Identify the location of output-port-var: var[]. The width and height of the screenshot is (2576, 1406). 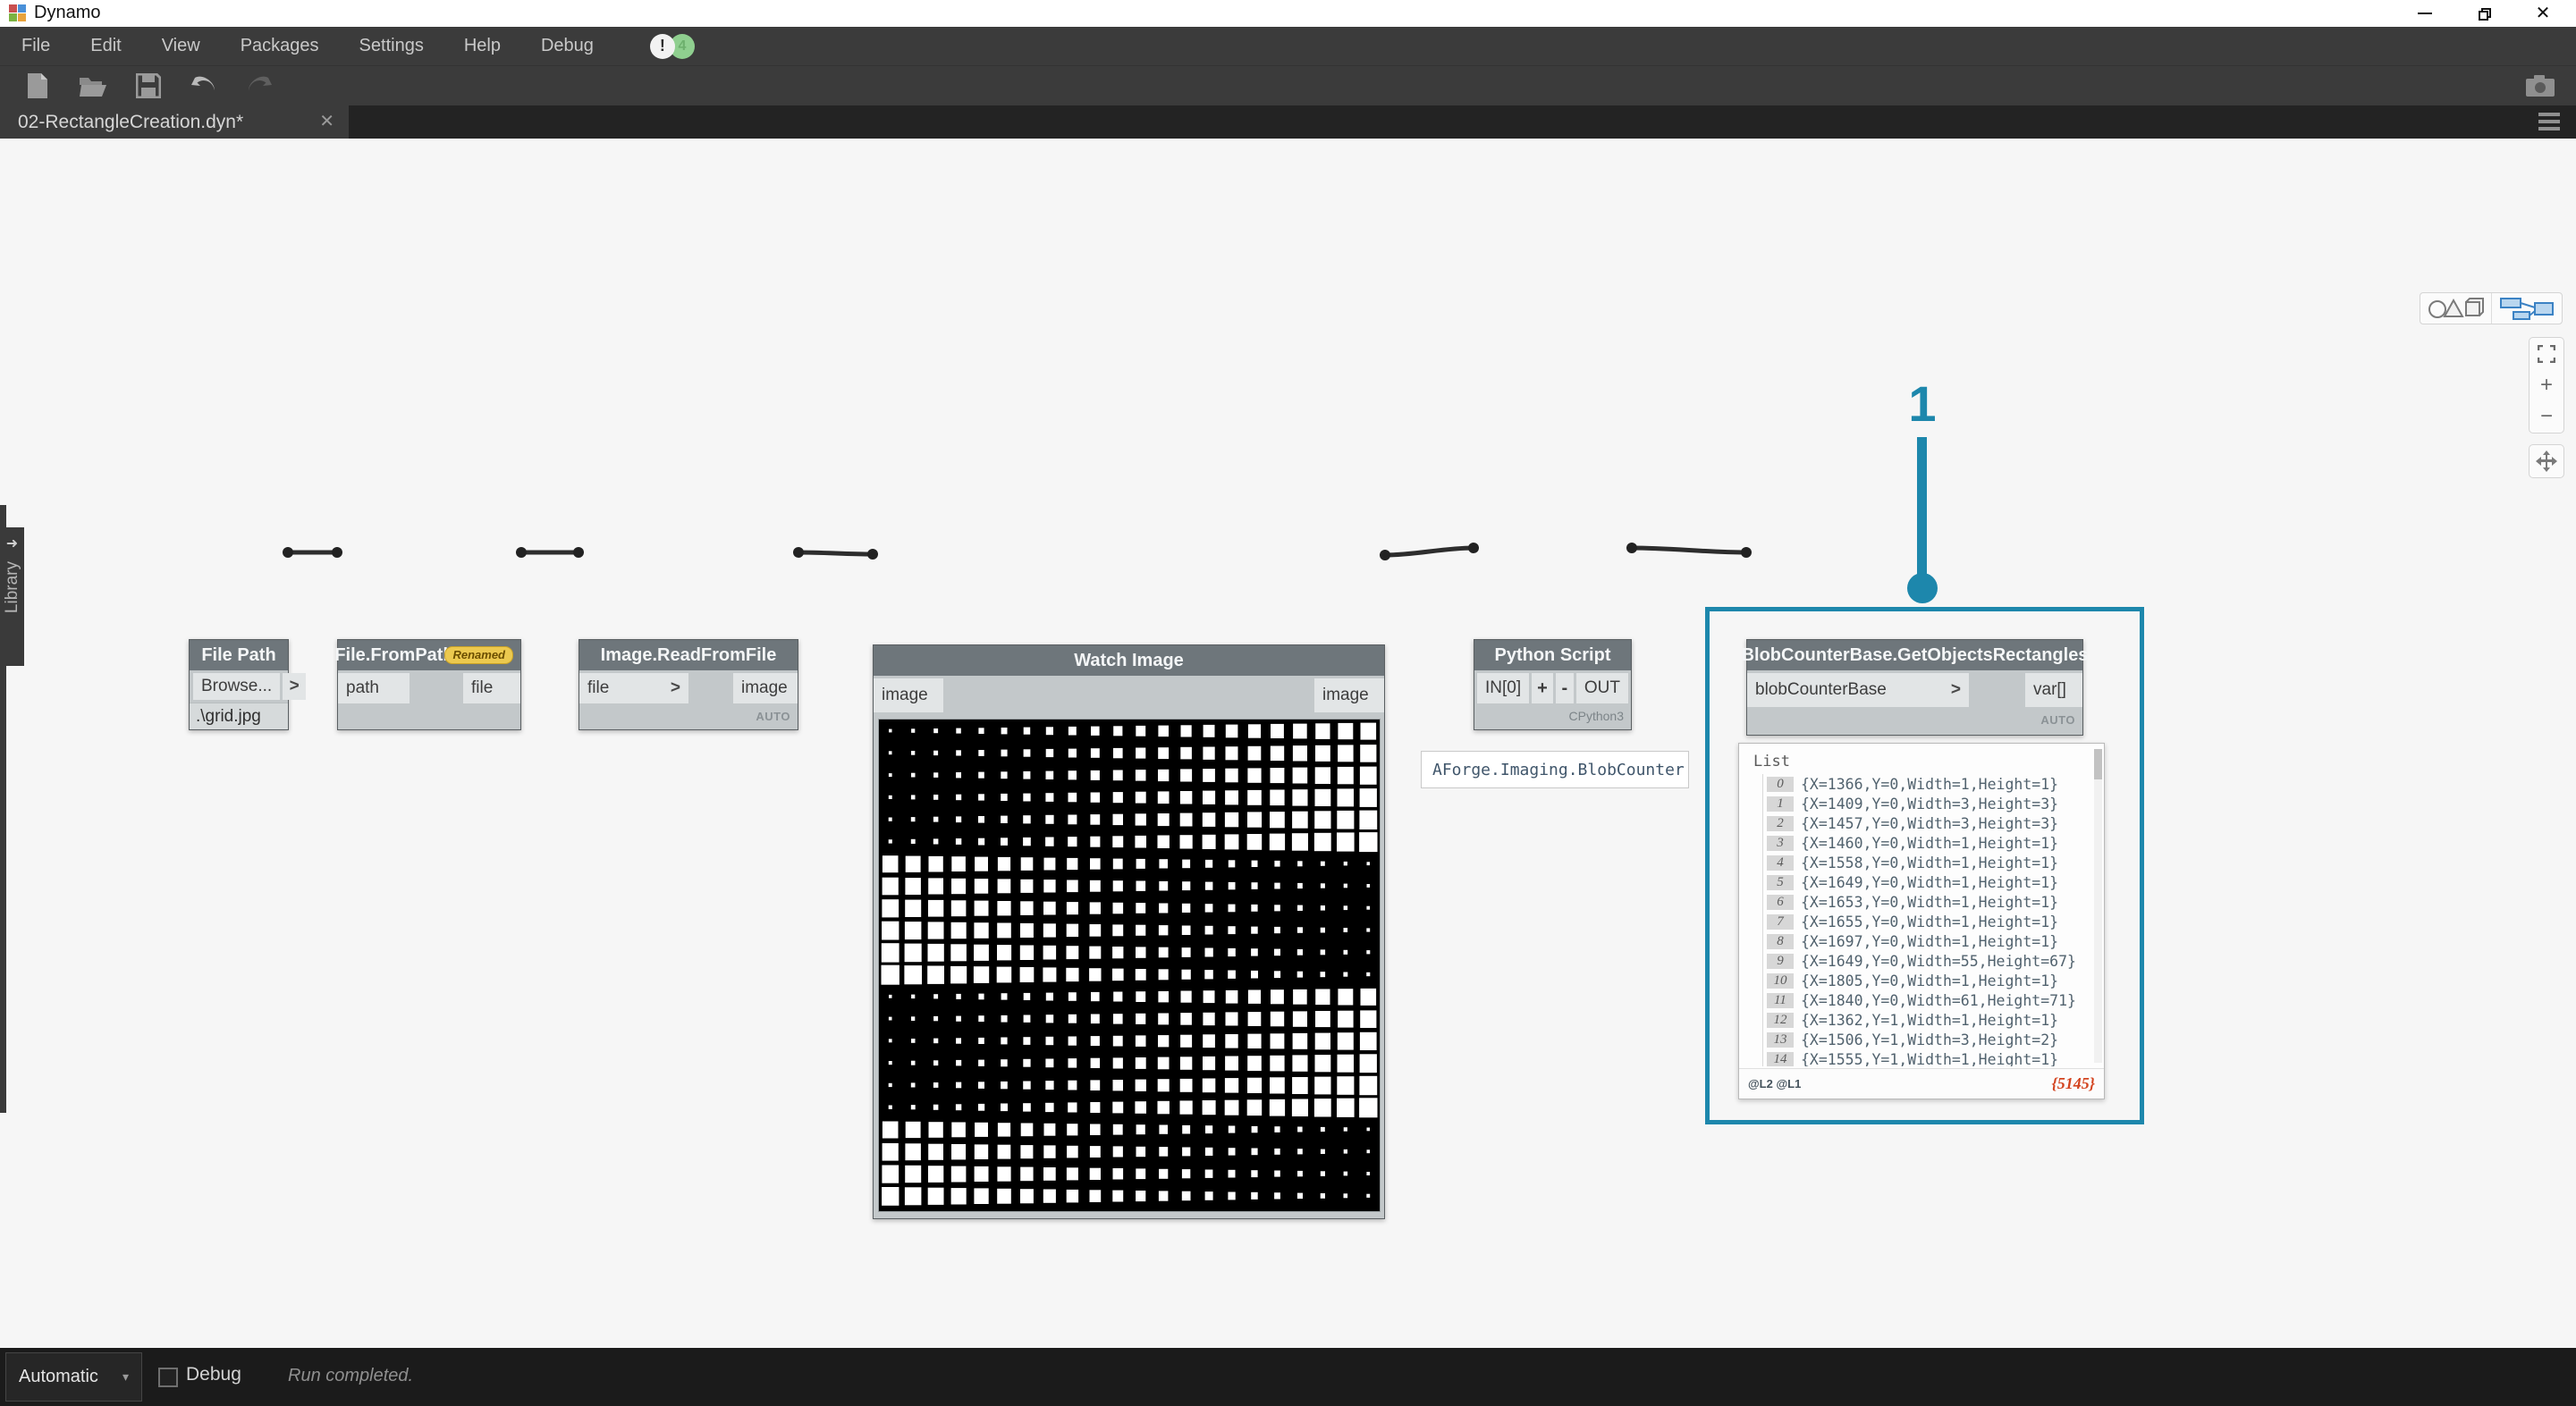
(2053, 690).